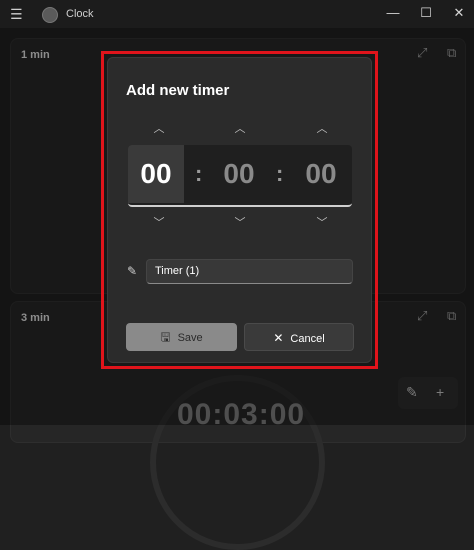 The height and width of the screenshot is (550, 474). What do you see at coordinates (459, 14) in the screenshot?
I see `close-button: ✕` at bounding box center [459, 14].